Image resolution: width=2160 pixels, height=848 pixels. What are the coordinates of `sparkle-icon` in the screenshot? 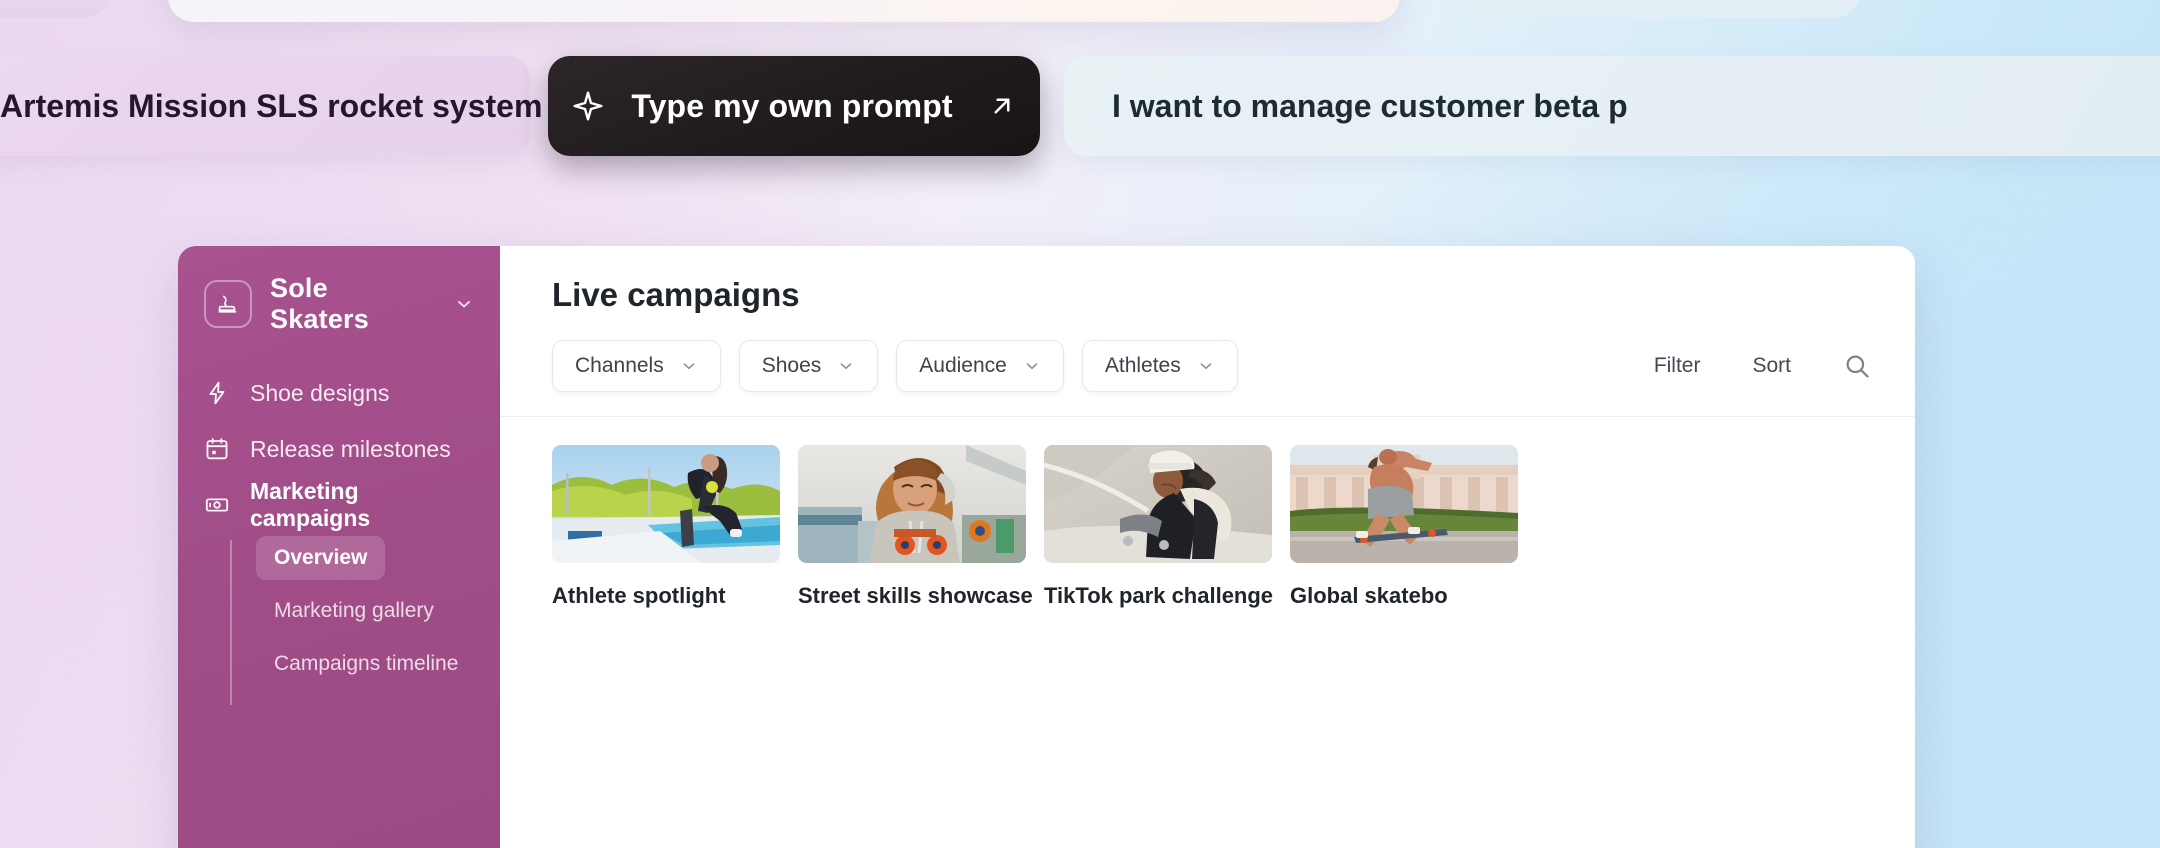 It's located at (588, 106).